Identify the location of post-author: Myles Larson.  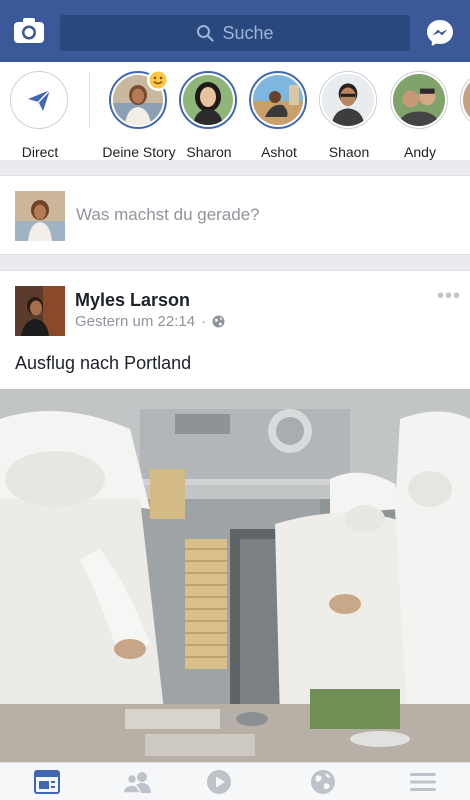
(132, 300).